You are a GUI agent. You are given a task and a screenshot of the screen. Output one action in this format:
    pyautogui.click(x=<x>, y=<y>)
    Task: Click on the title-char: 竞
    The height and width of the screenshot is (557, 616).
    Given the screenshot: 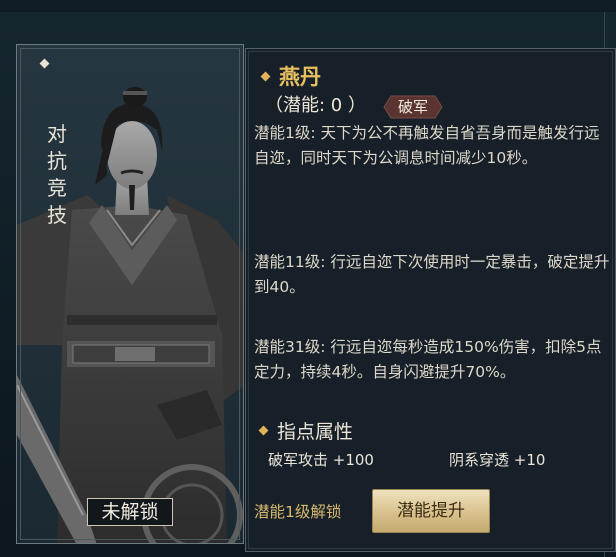 What is the action you would take?
    pyautogui.click(x=57, y=188)
    